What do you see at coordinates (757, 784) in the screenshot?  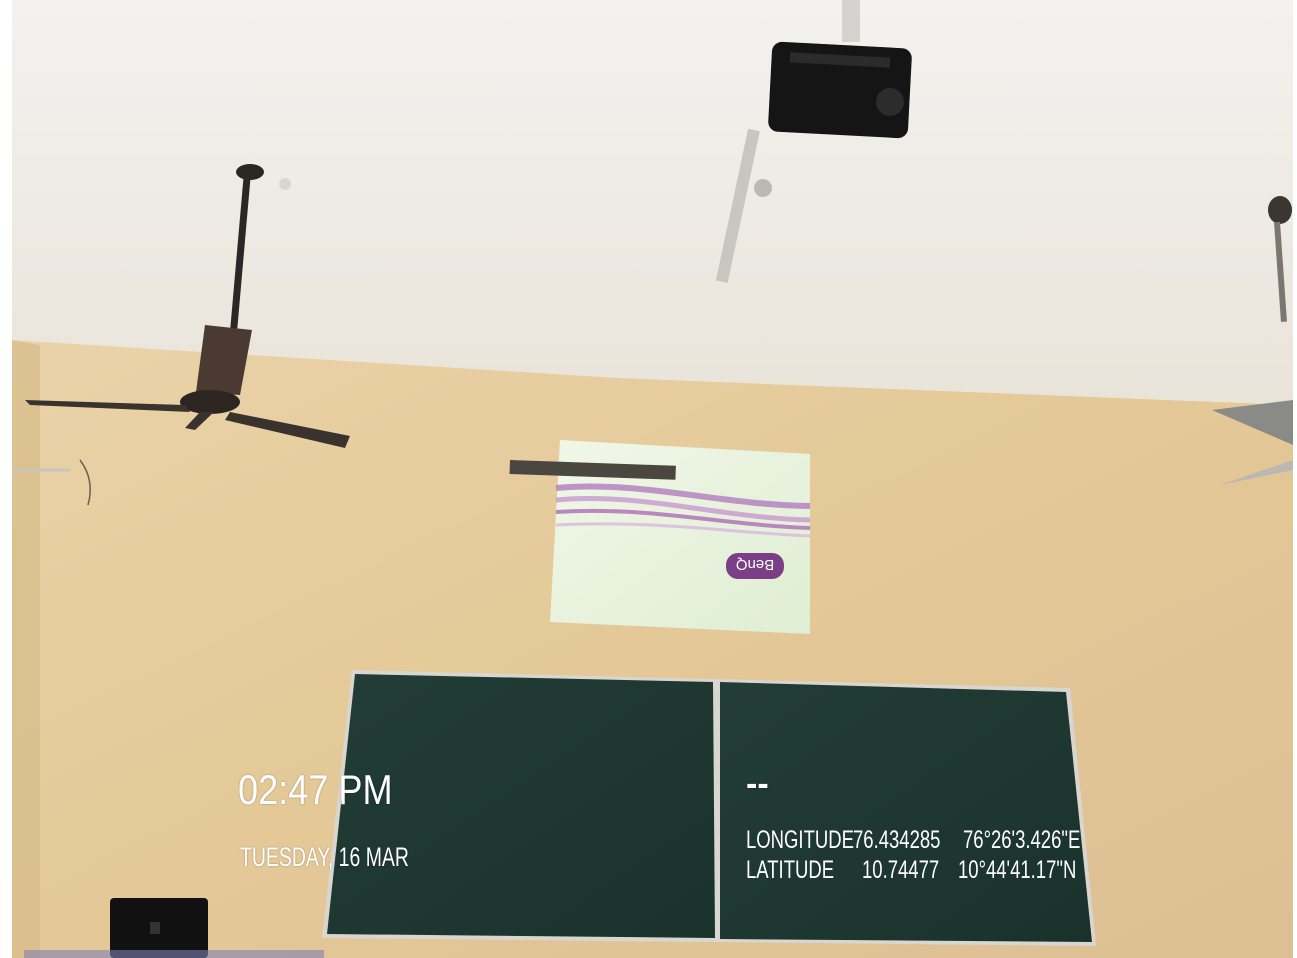 I see `location-placeholder: --` at bounding box center [757, 784].